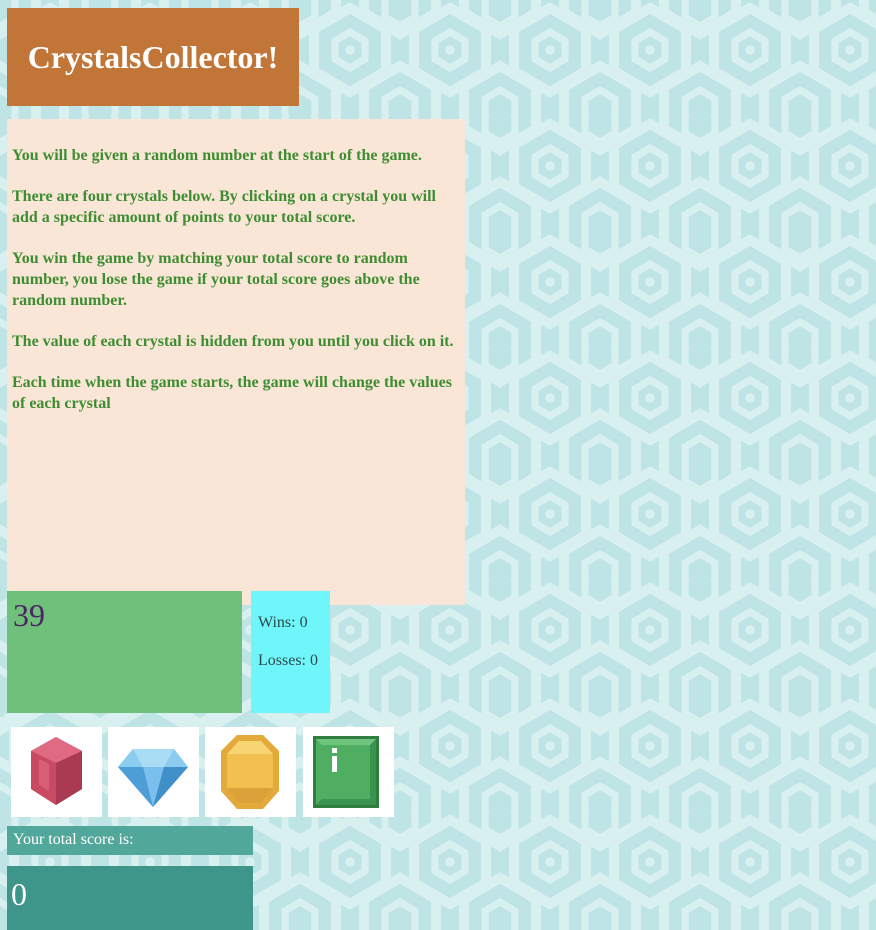 The width and height of the screenshot is (876, 930). What do you see at coordinates (19, 894) in the screenshot?
I see `total-score-value: 0` at bounding box center [19, 894].